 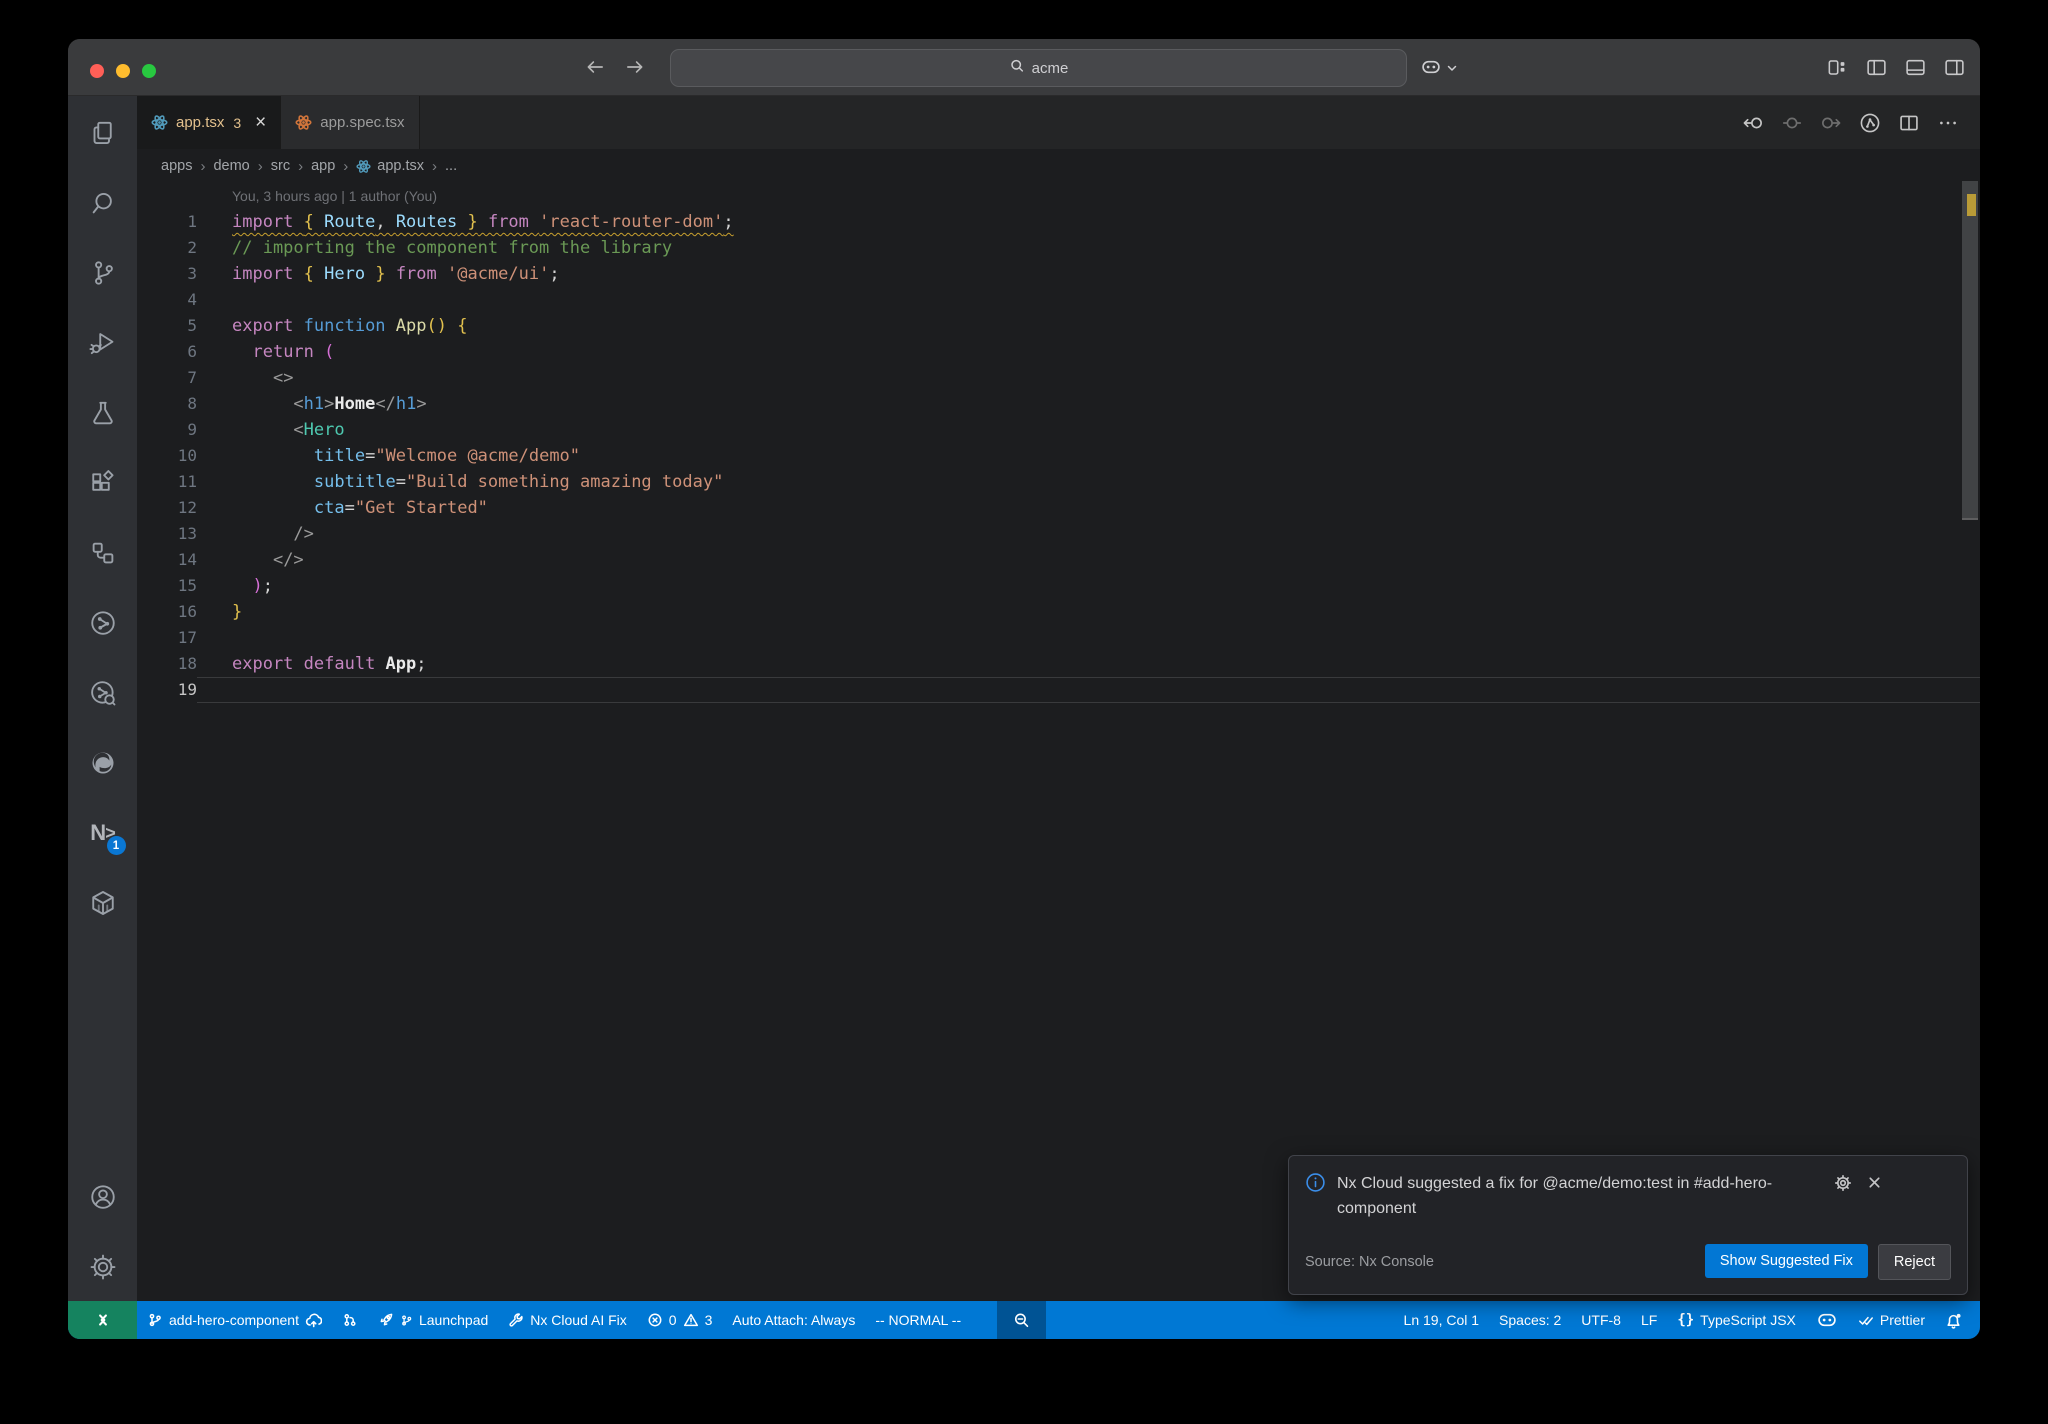 What do you see at coordinates (350, 122) in the screenshot?
I see `tab-app-spec-tsx: app.spec.tsx` at bounding box center [350, 122].